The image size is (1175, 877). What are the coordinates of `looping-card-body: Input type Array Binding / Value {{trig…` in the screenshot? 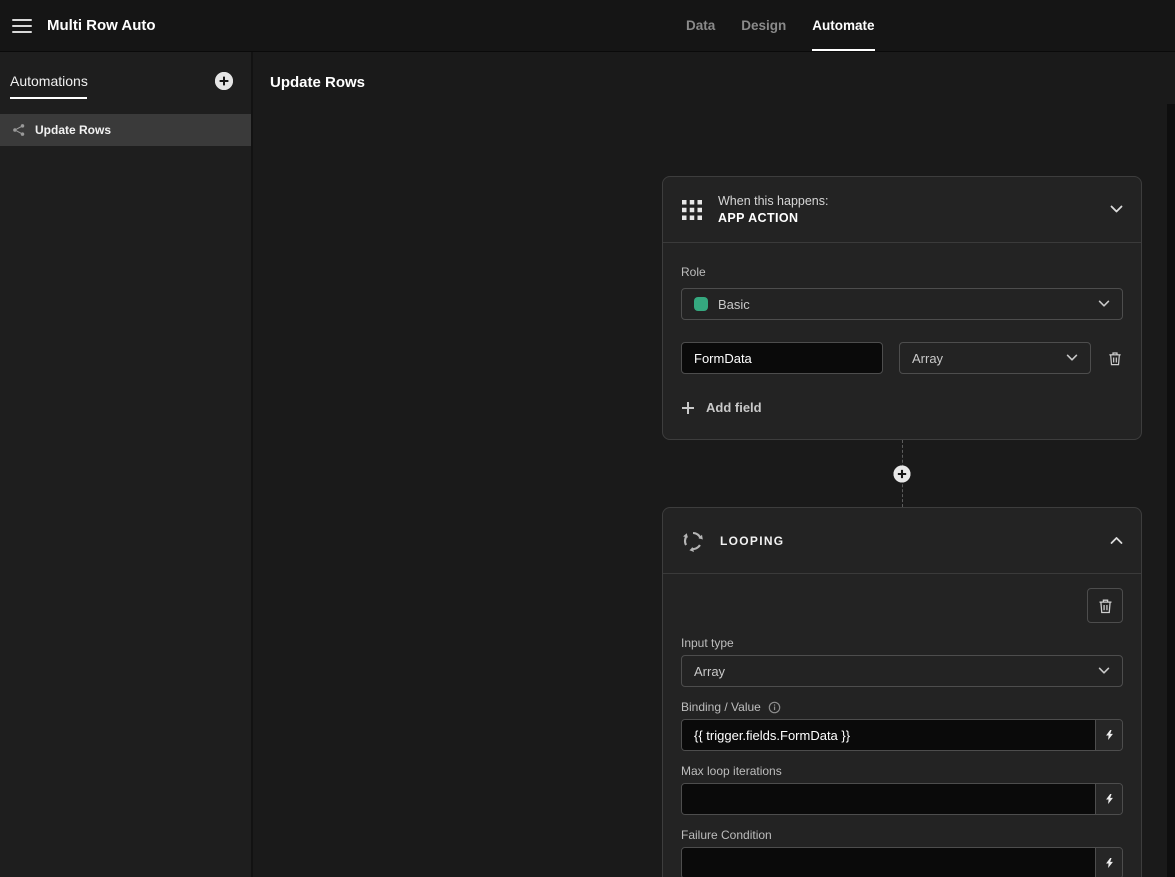 It's located at (902, 725).